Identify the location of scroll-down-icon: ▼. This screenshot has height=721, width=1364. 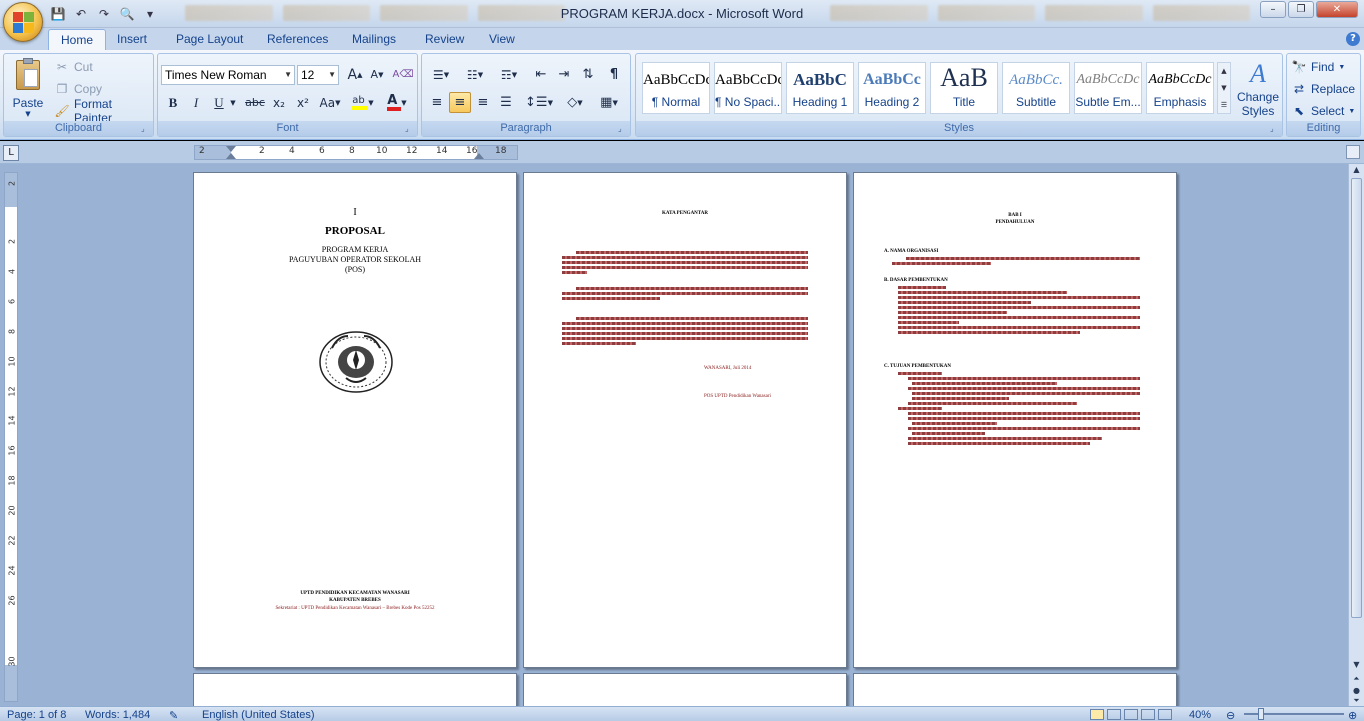
(1356, 666).